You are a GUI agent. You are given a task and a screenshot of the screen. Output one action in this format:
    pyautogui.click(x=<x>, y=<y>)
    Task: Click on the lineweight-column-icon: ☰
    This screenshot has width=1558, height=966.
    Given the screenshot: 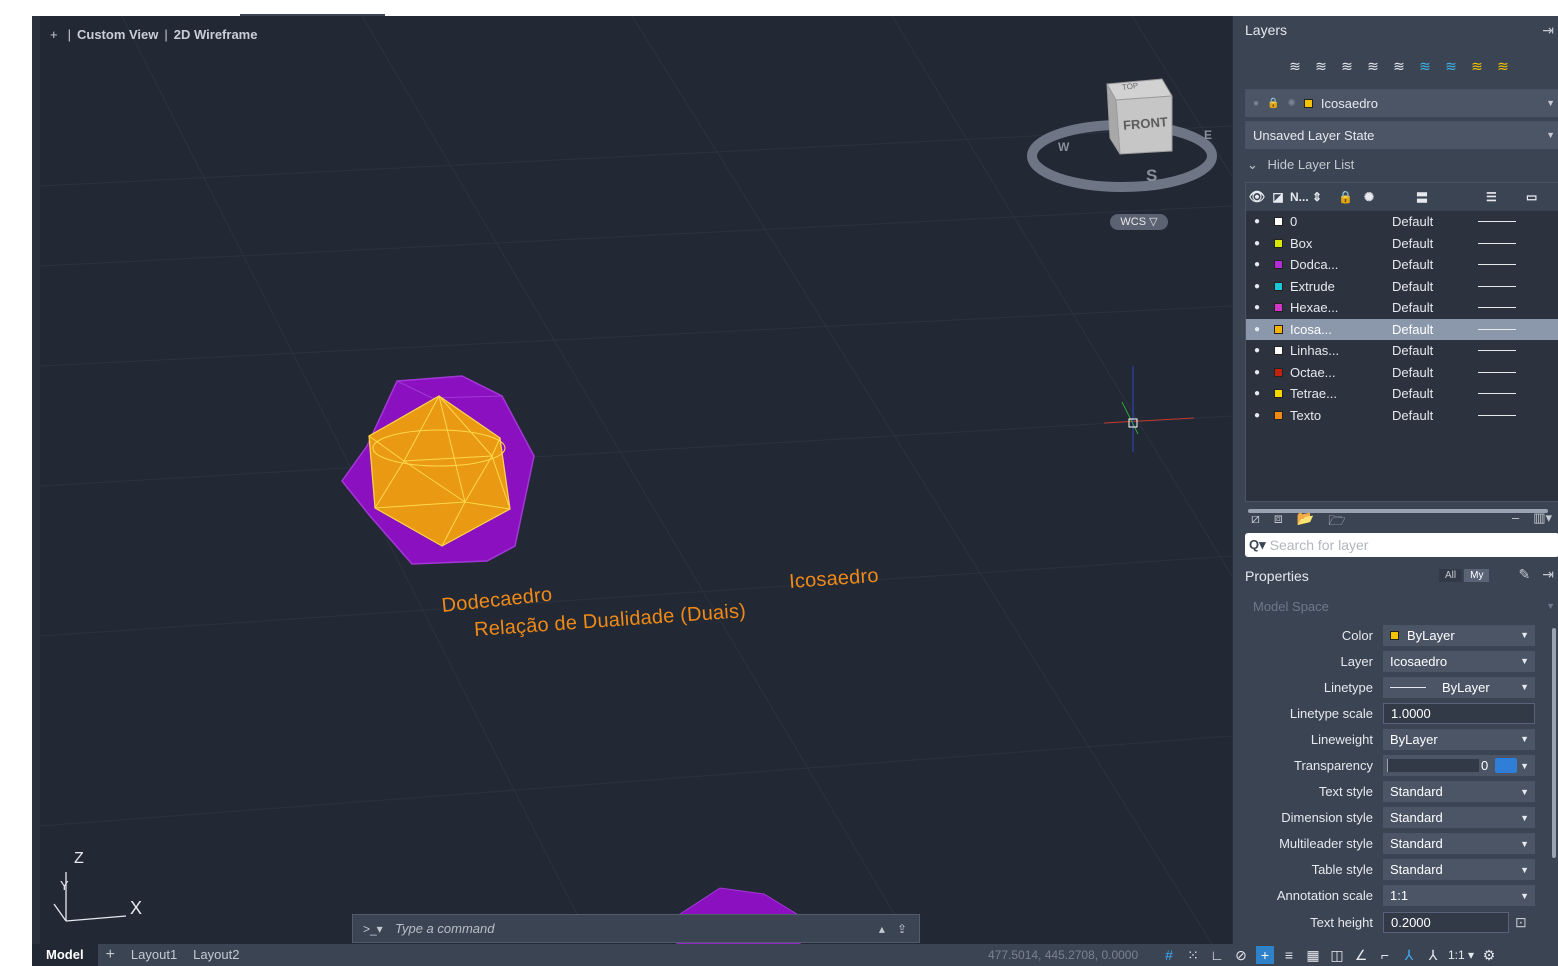 What is the action you would take?
    pyautogui.click(x=1506, y=197)
    